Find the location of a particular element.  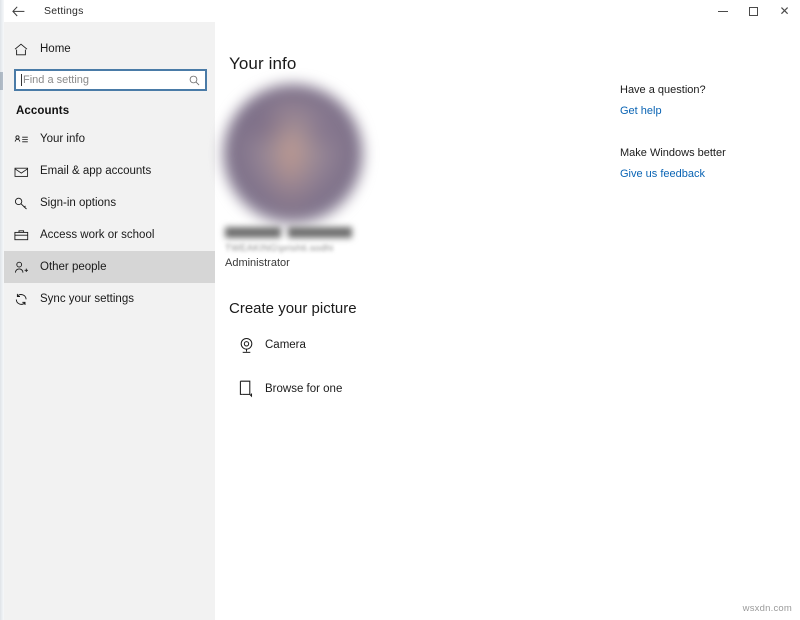

window-controls: ✕ is located at coordinates (753, 11).